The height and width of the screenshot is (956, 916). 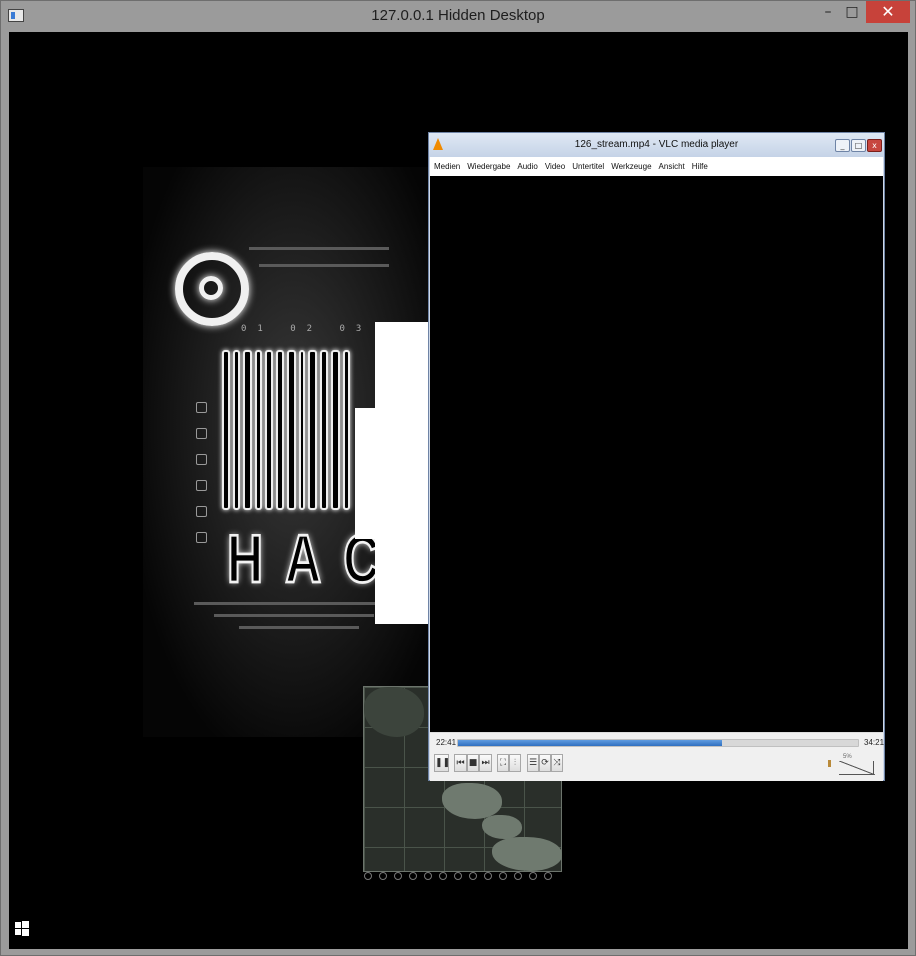 I want to click on volume-slider-base, so click(x=856, y=774).